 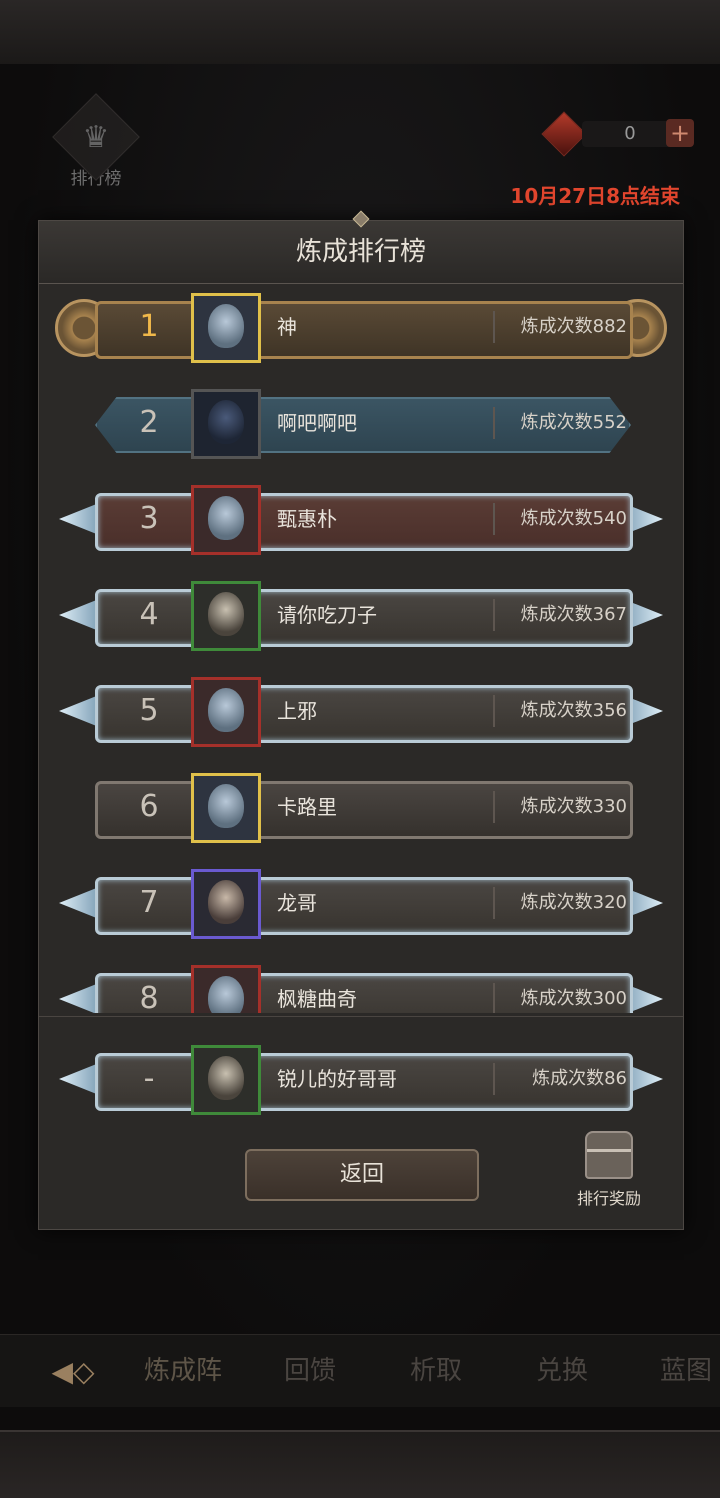 I want to click on ranking-reward-label: 排行奖励, so click(x=608, y=1198).